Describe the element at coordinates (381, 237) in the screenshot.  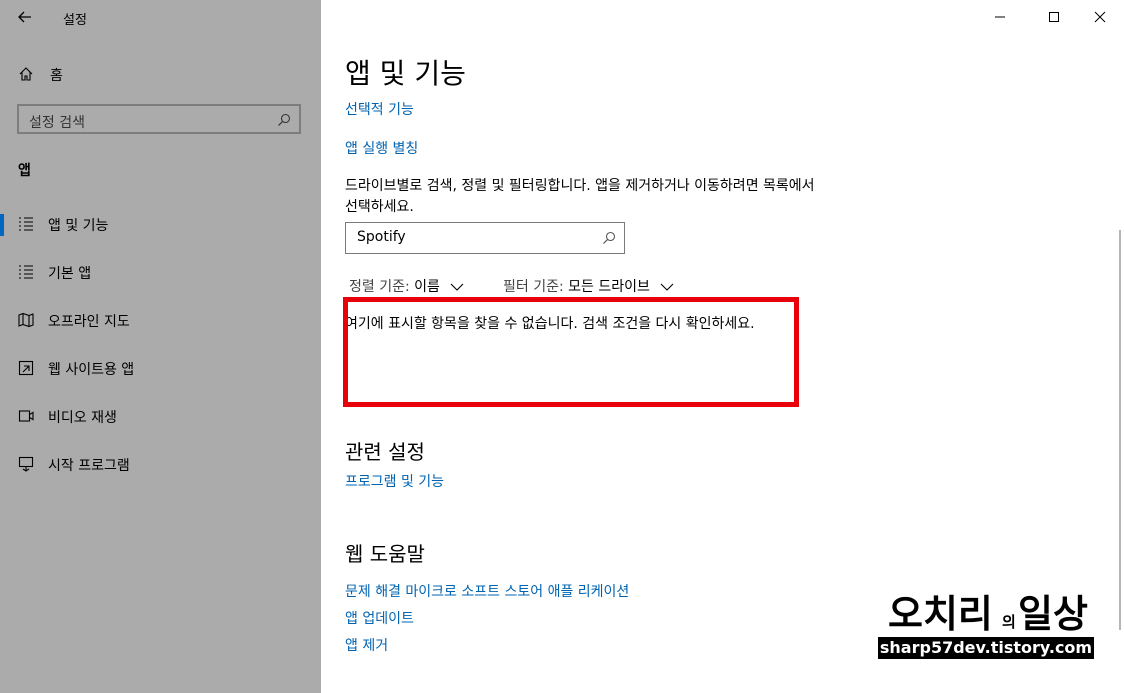
I see `app-search-value: Spotify` at that location.